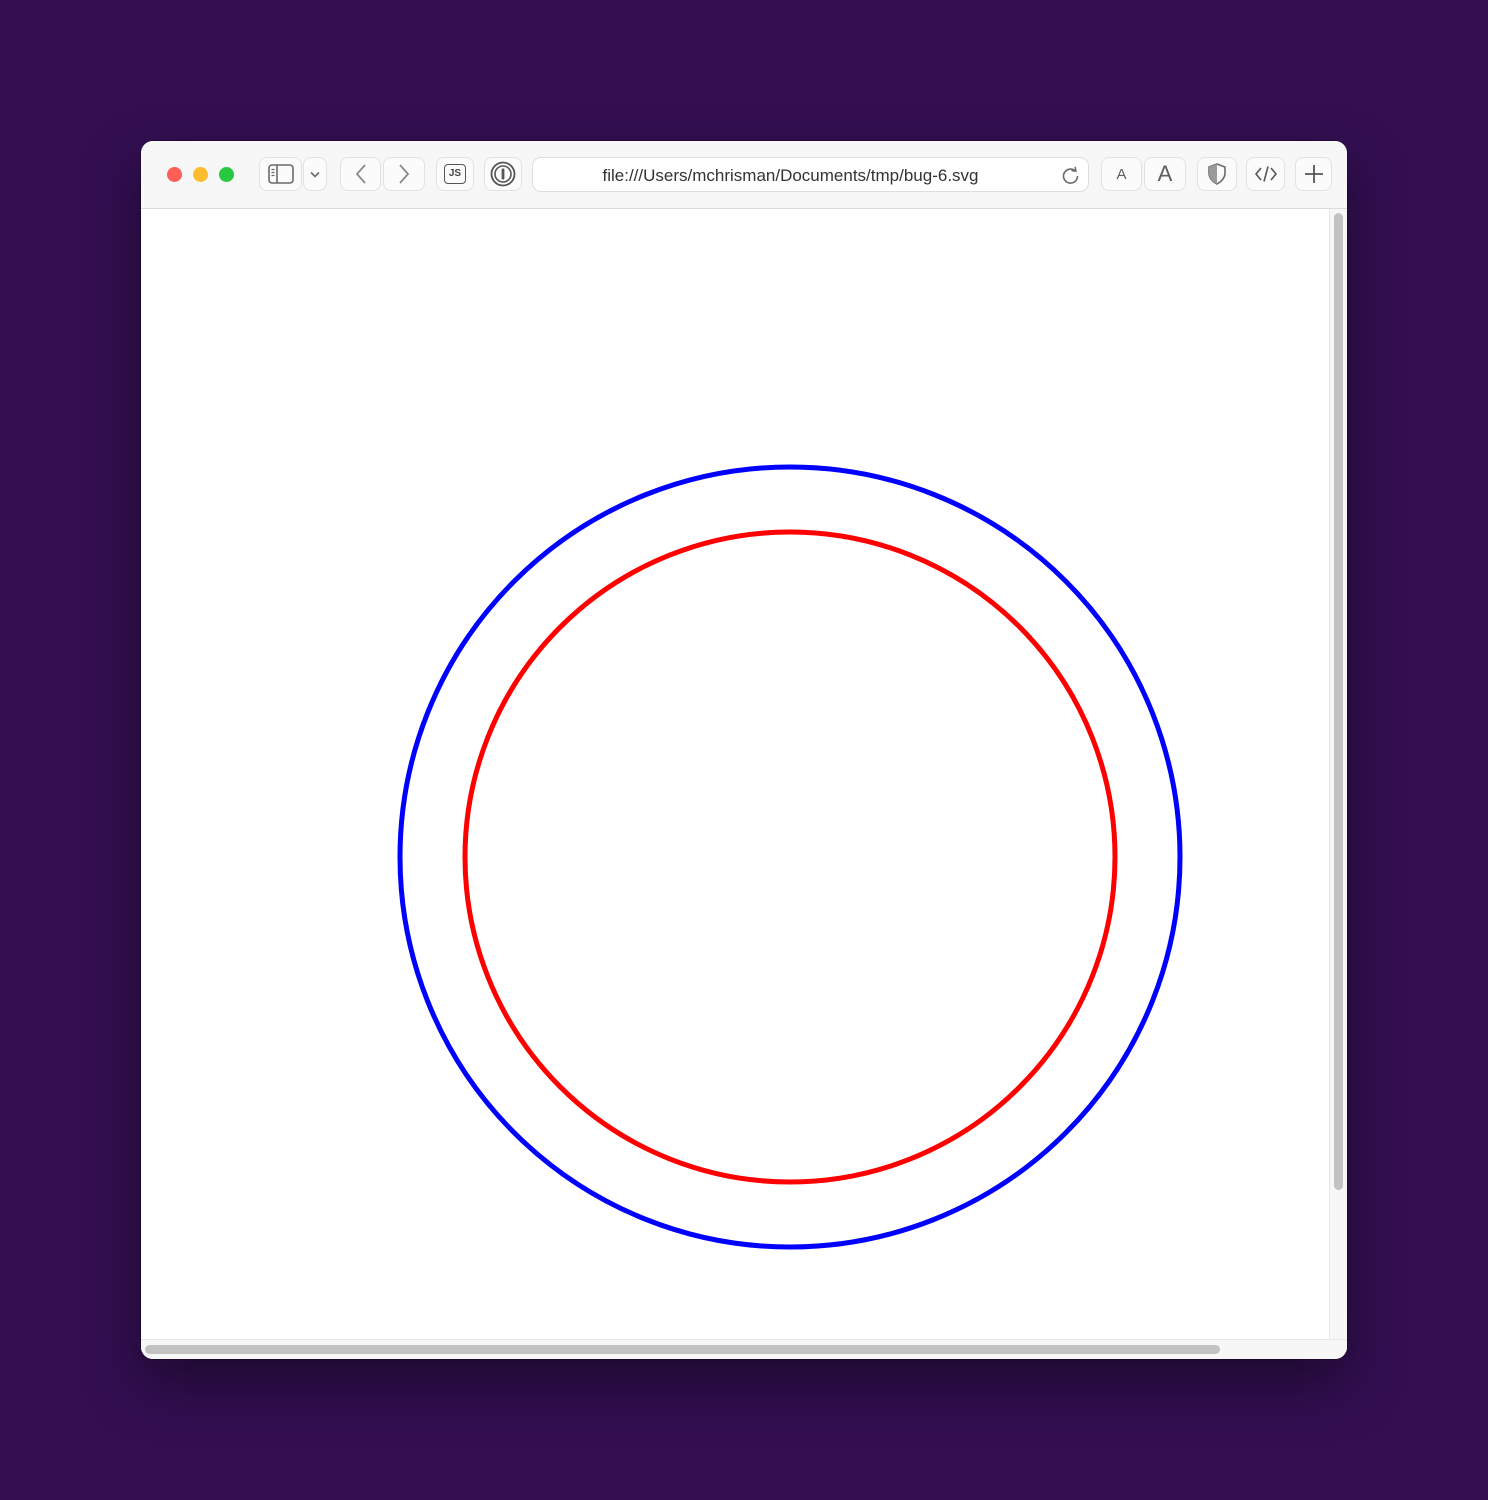 Image resolution: width=1488 pixels, height=1500 pixels. I want to click on sidebar-icon, so click(280, 174).